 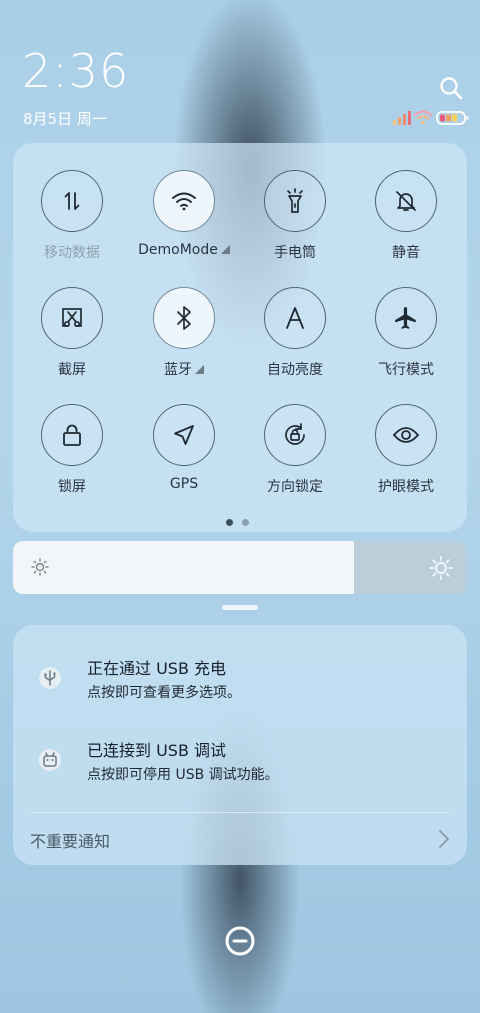 What do you see at coordinates (240, 607) in the screenshot?
I see `drag-handle` at bounding box center [240, 607].